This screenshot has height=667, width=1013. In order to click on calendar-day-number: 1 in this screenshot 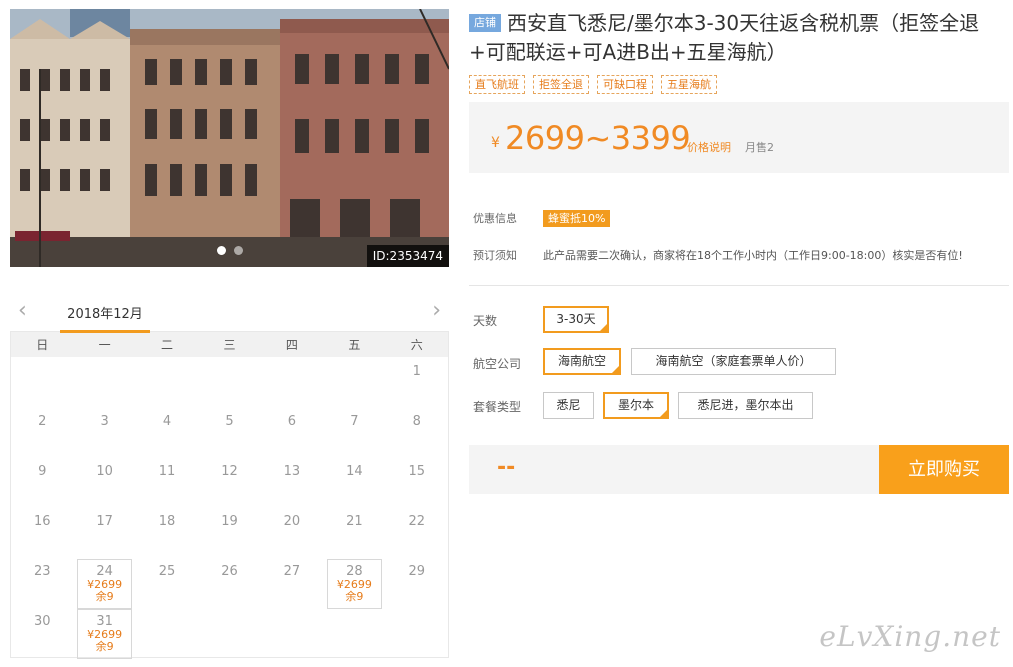, I will do `click(416, 371)`.